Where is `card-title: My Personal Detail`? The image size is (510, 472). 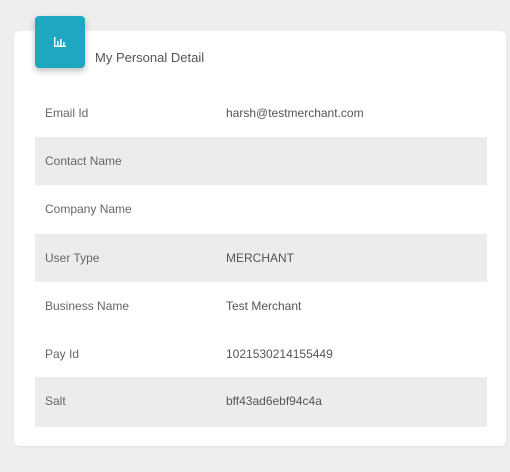
card-title: My Personal Detail is located at coordinates (150, 57).